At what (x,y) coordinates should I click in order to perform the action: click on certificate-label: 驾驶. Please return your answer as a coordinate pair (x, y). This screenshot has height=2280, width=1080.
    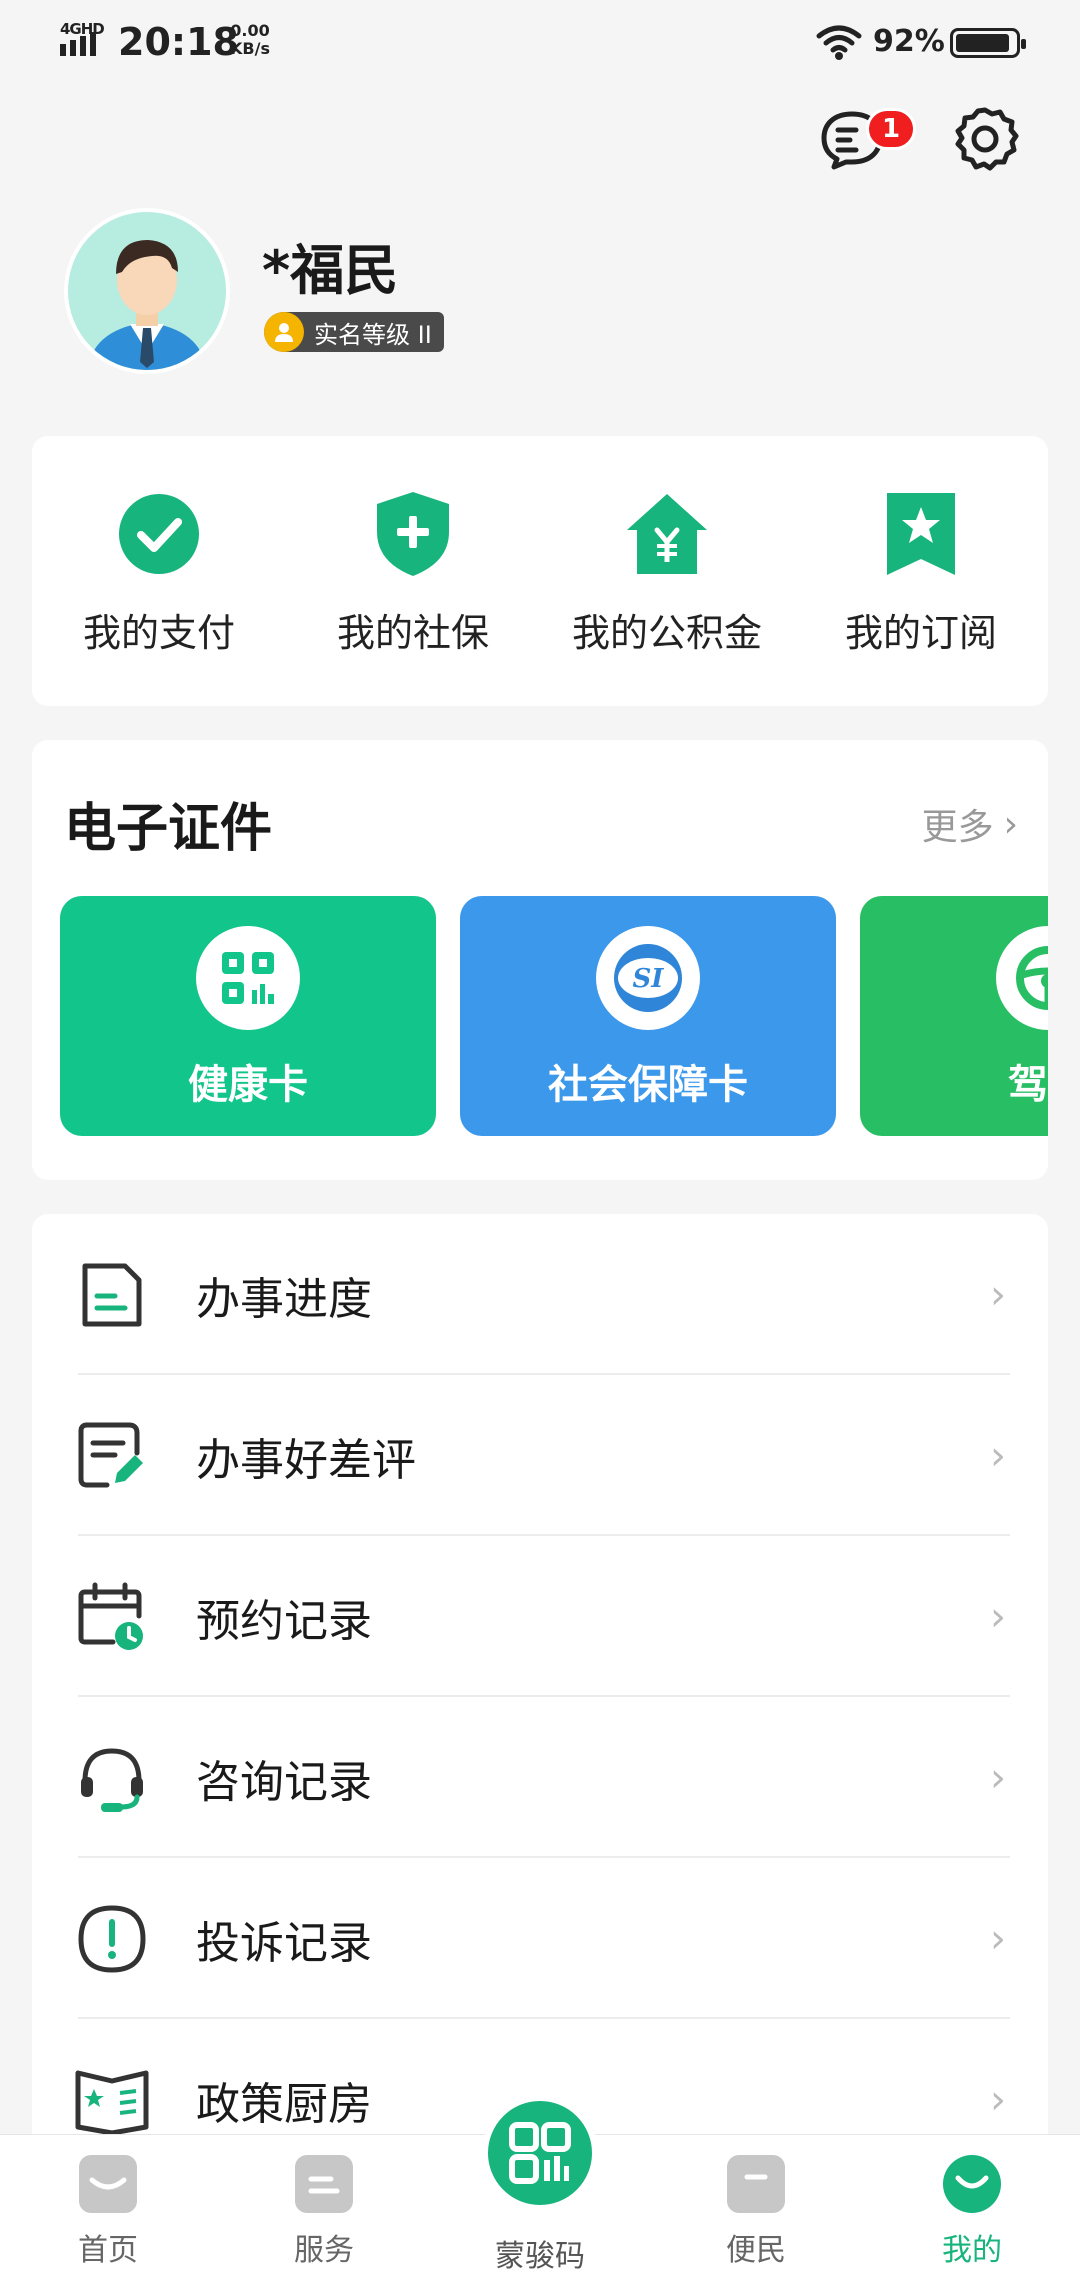
    Looking at the image, I should click on (1028, 1085).